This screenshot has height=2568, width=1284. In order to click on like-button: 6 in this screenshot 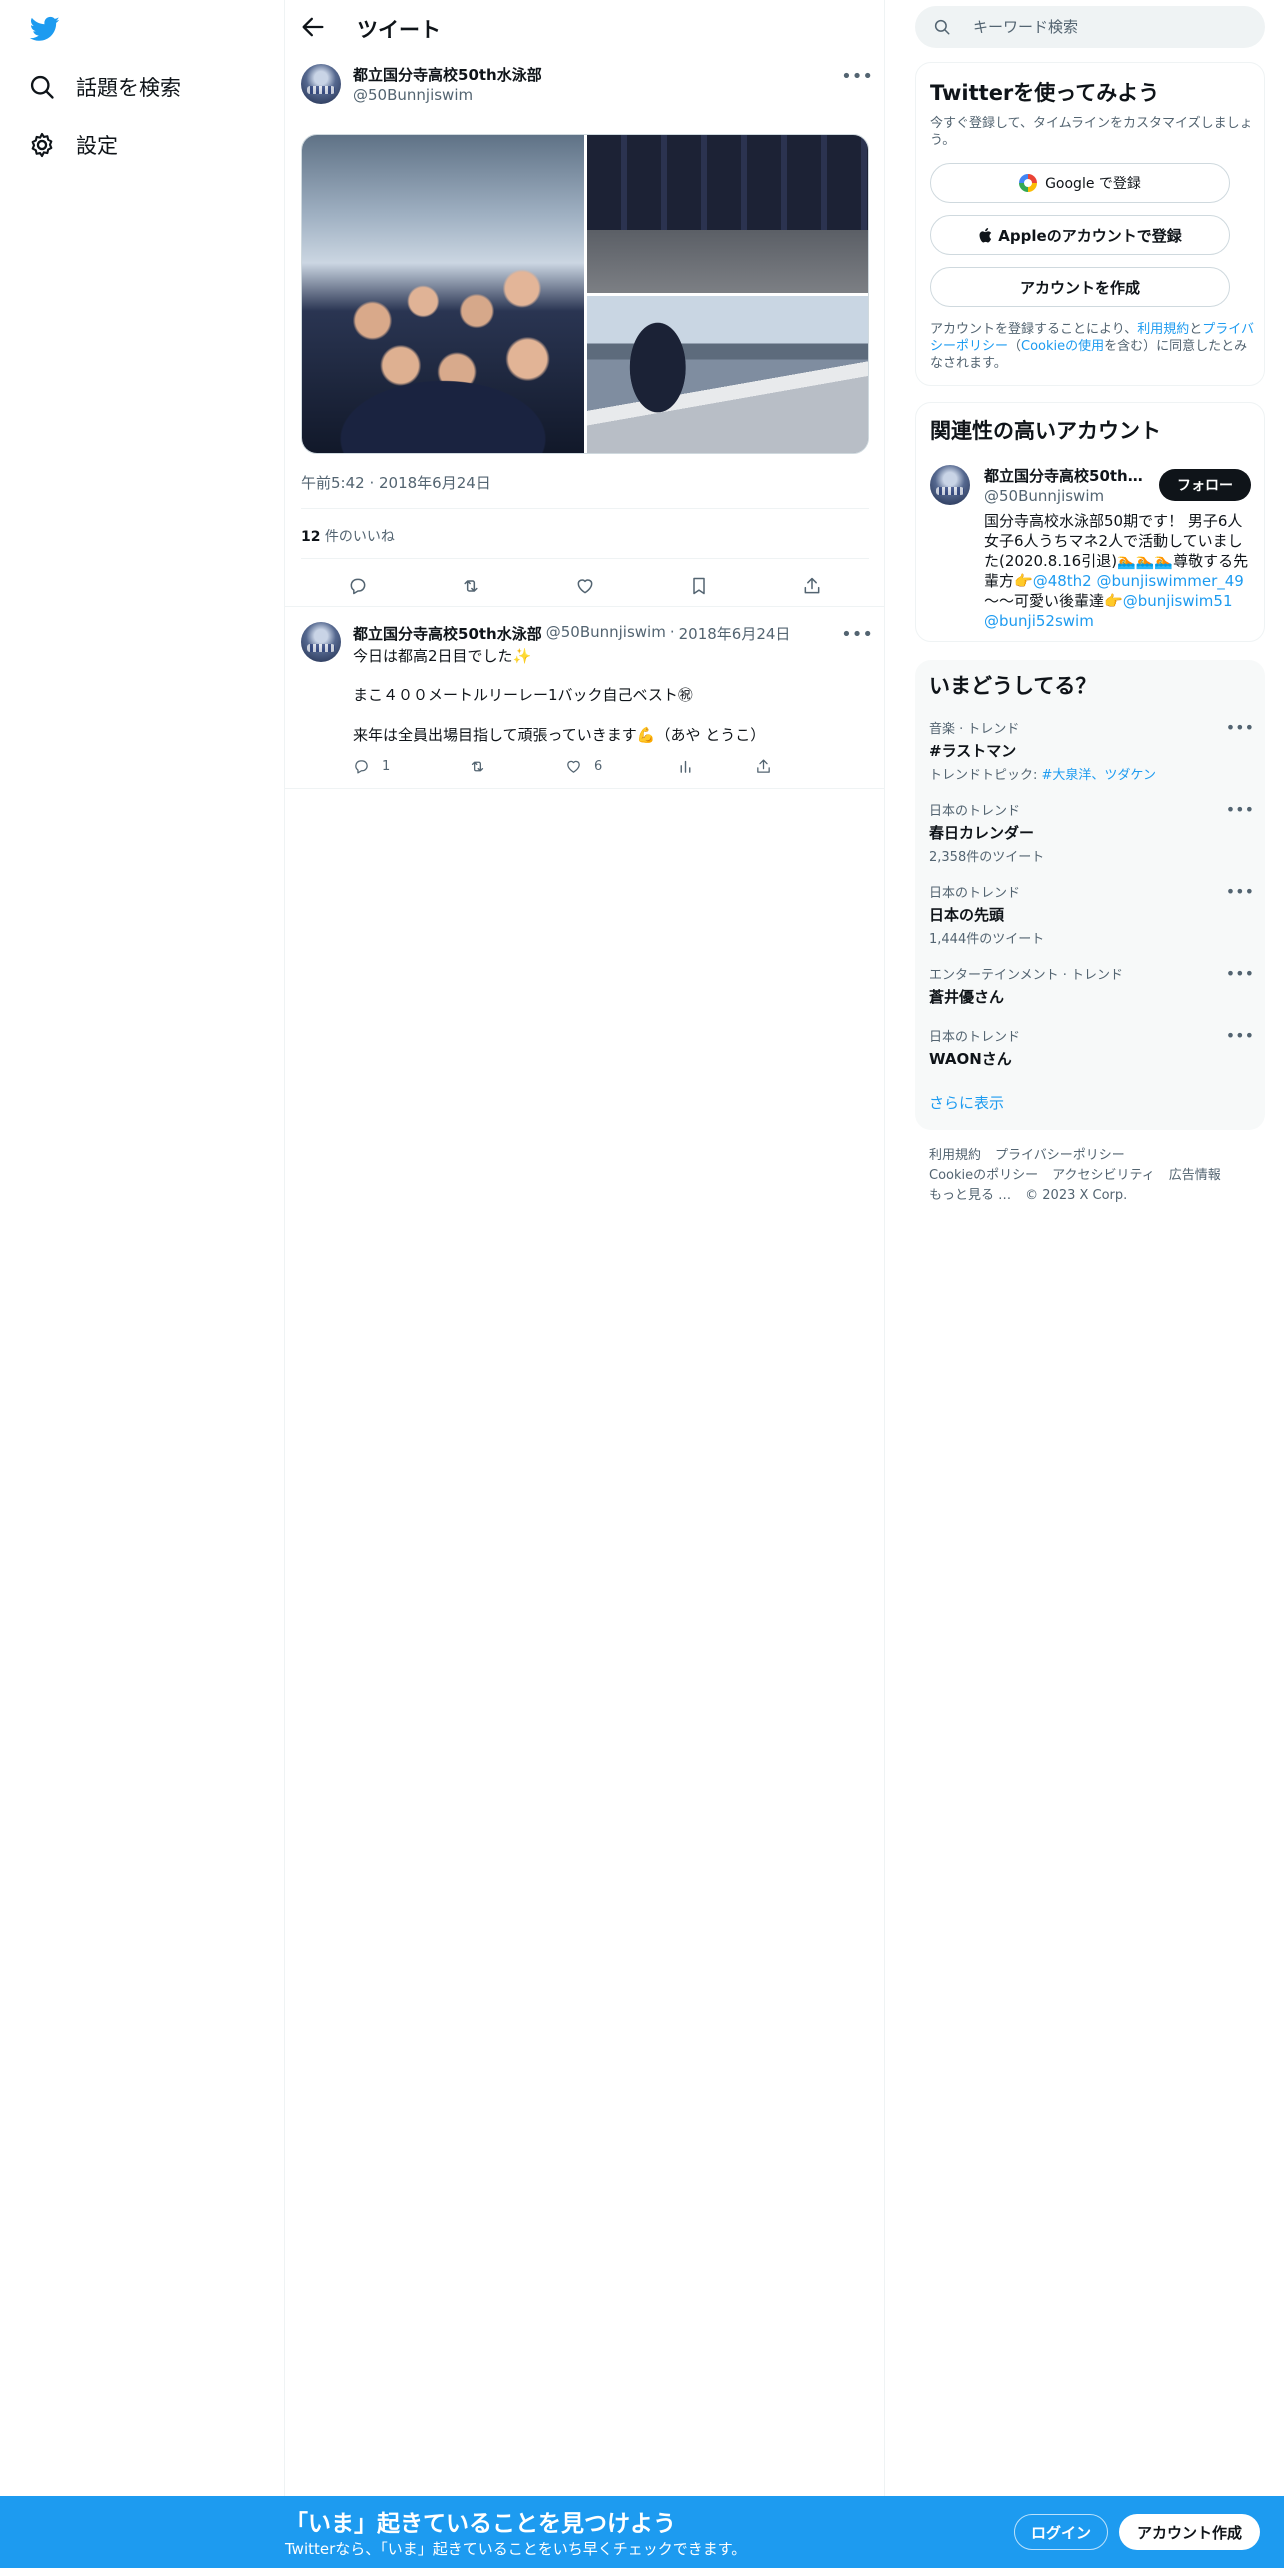, I will do `click(621, 766)`.